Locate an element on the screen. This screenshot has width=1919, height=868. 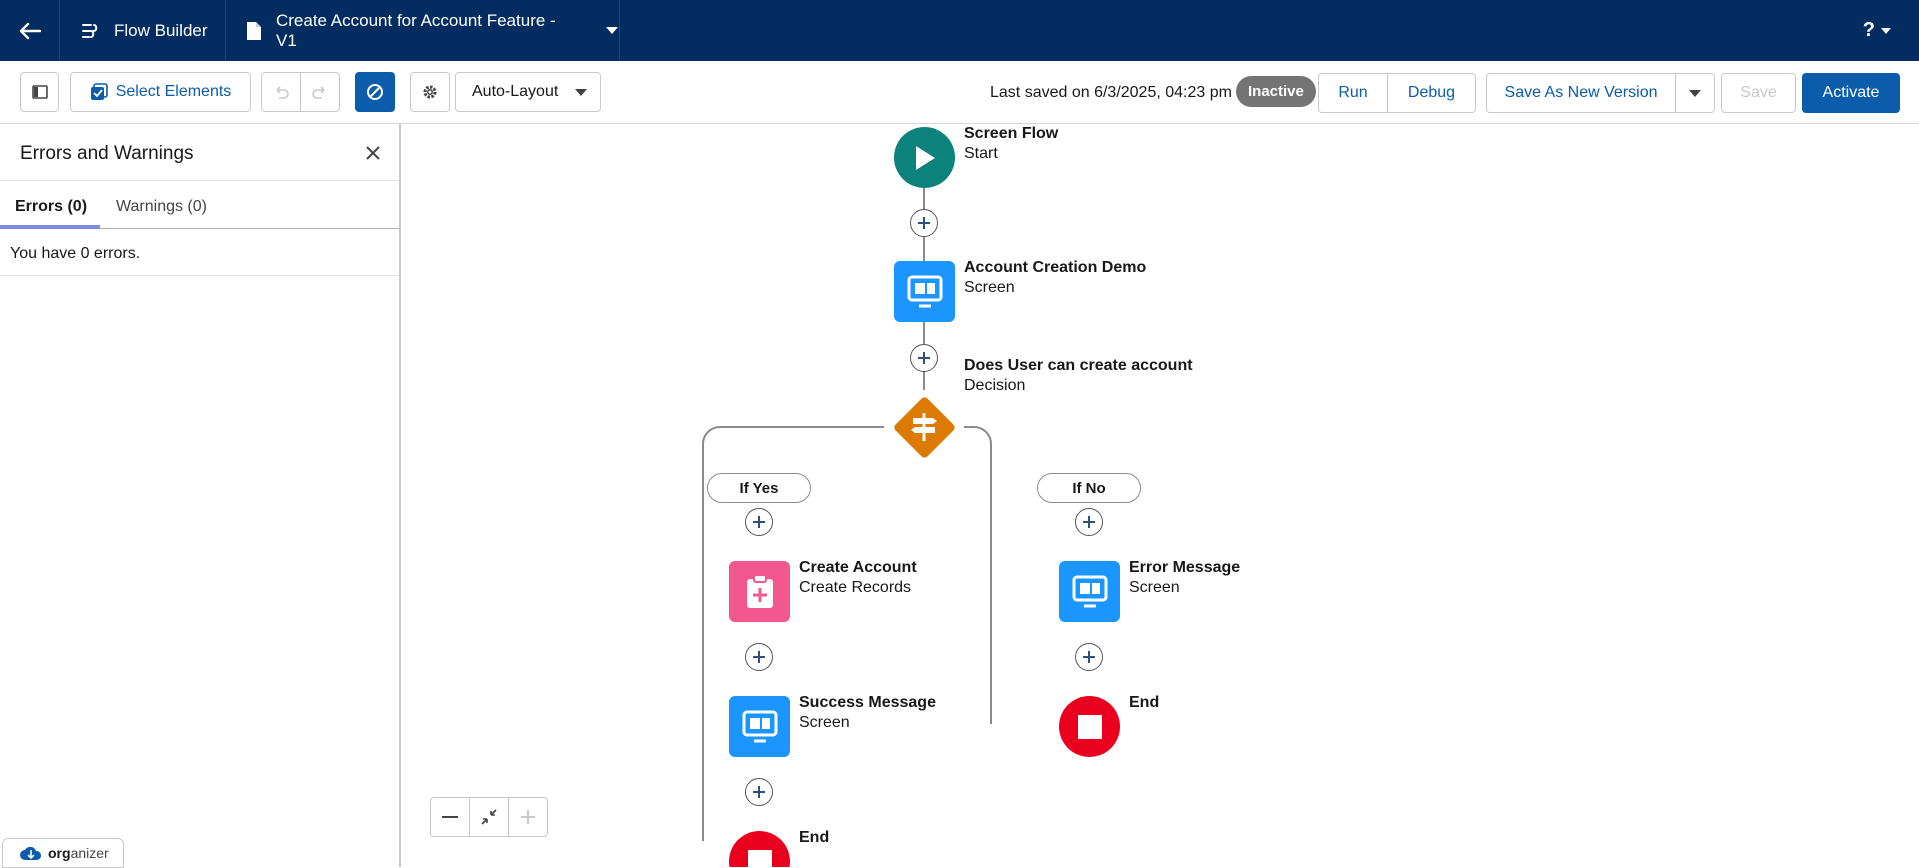
flow-icon is located at coordinates (90, 30).